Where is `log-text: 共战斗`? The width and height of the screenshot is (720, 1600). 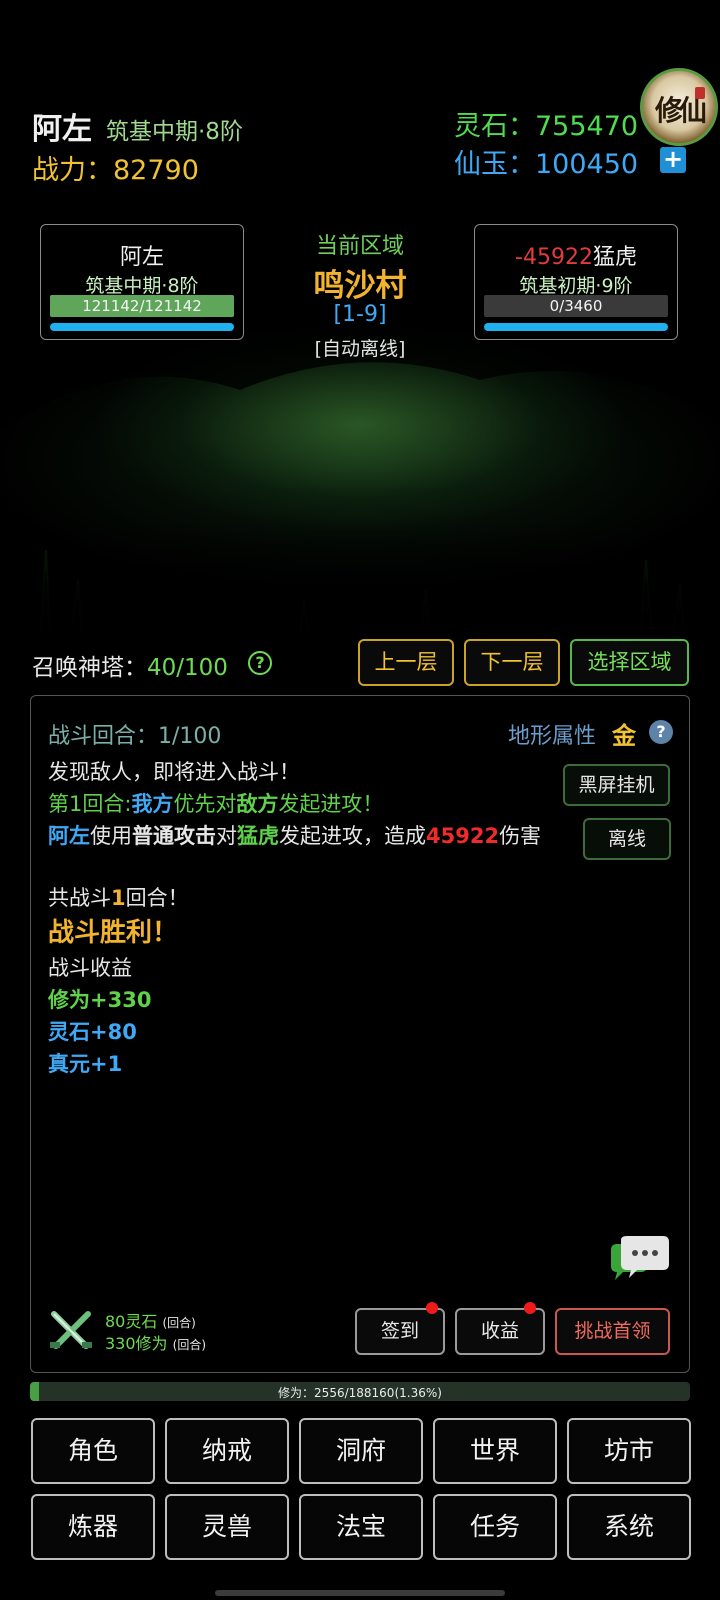 log-text: 共战斗 is located at coordinates (79, 898).